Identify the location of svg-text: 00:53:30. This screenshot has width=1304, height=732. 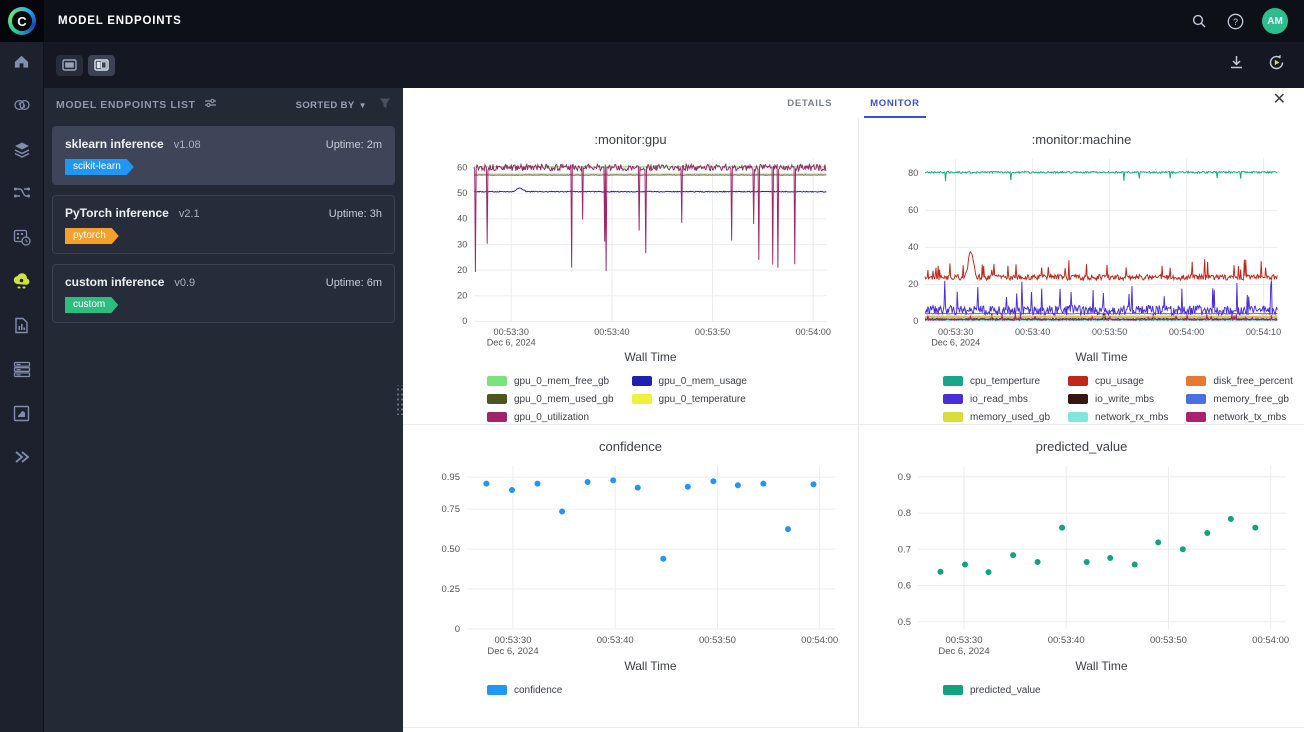
(963, 640).